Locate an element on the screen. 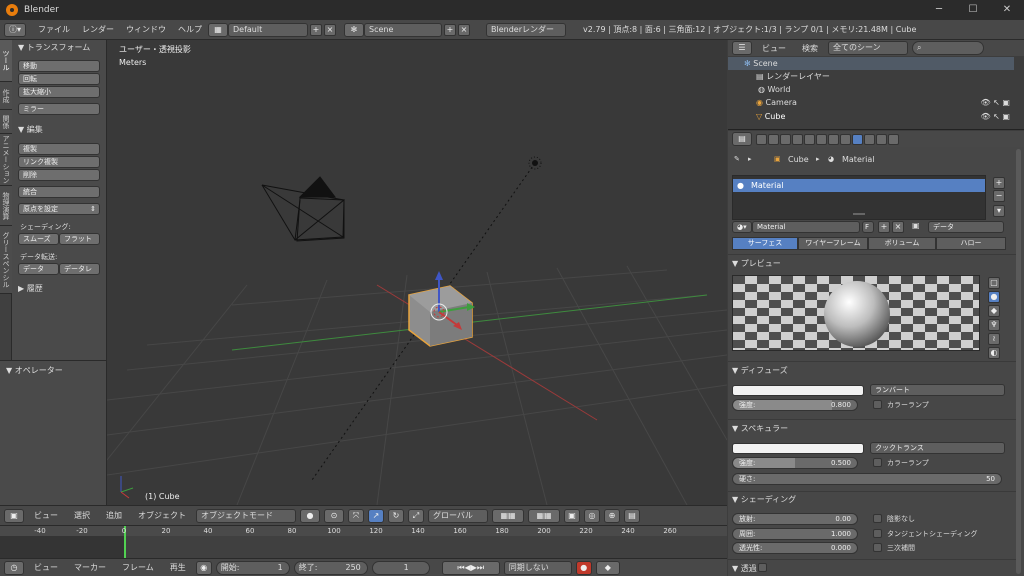 This screenshot has height=576, width=1024. close-button: ✕ is located at coordinates (1007, 10).